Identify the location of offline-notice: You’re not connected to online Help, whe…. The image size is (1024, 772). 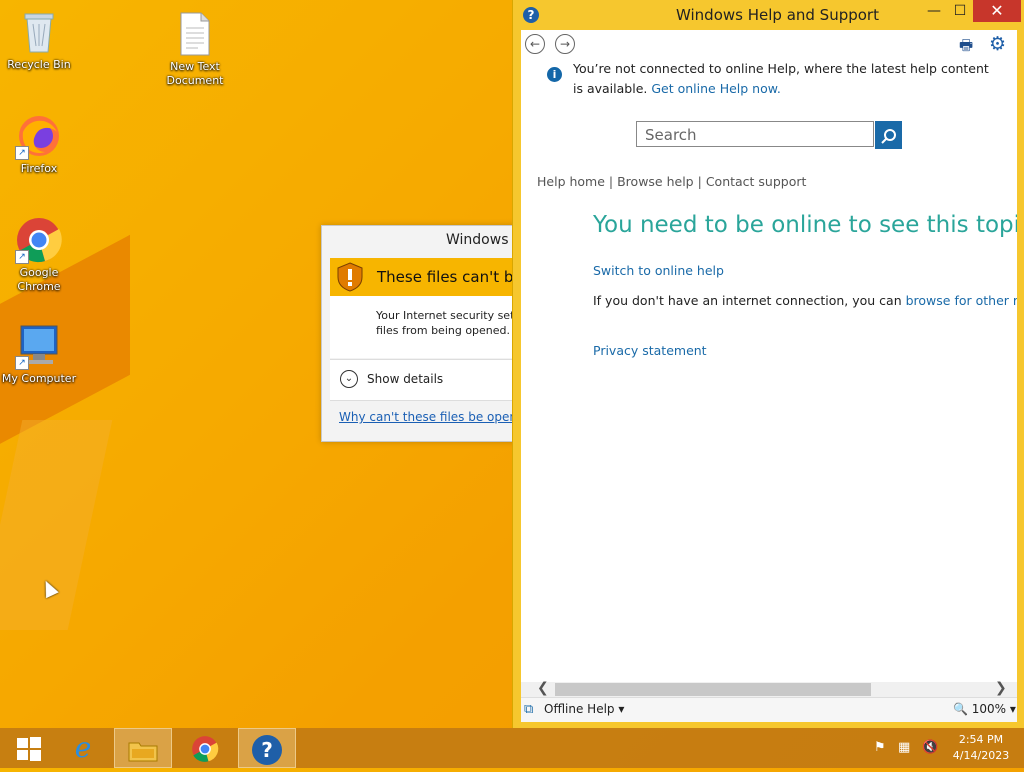
(783, 79).